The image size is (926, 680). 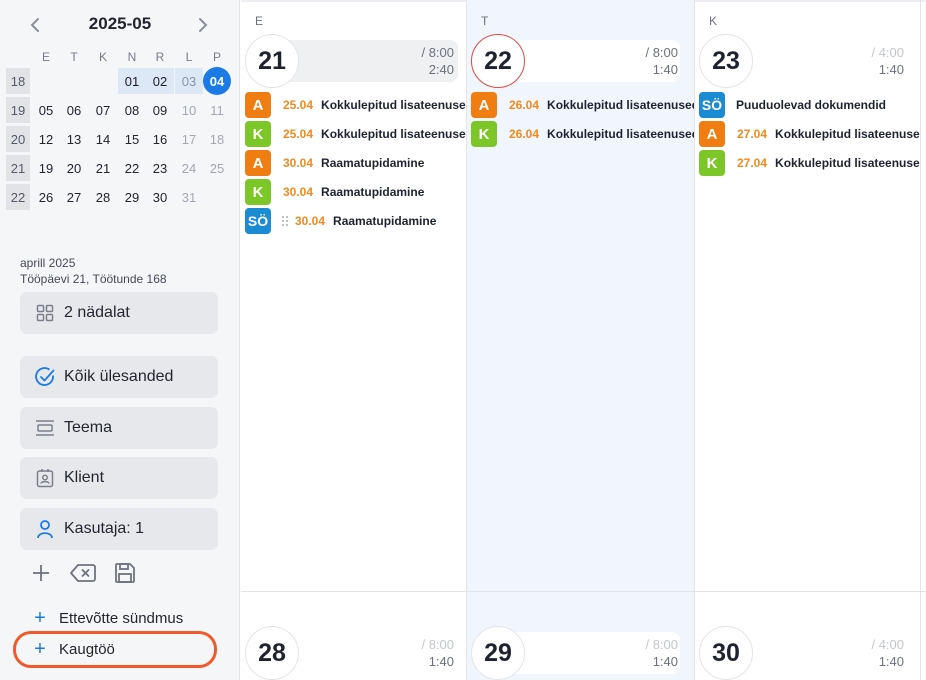 What do you see at coordinates (88, 427) in the screenshot?
I see `filter-topic-label: Teema` at bounding box center [88, 427].